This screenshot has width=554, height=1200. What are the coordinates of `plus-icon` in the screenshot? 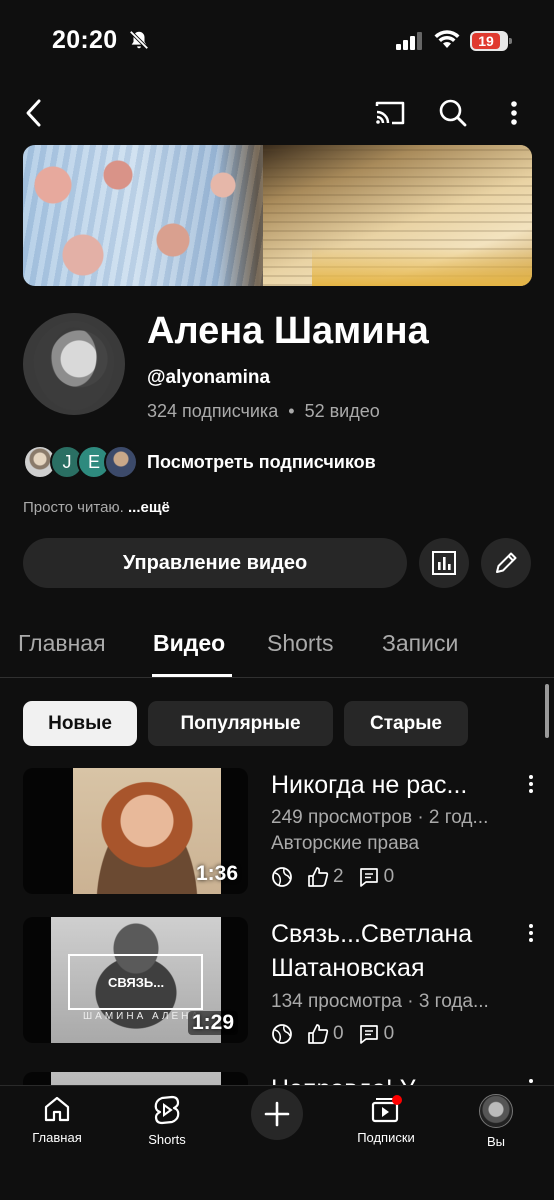 It's located at (277, 1114).